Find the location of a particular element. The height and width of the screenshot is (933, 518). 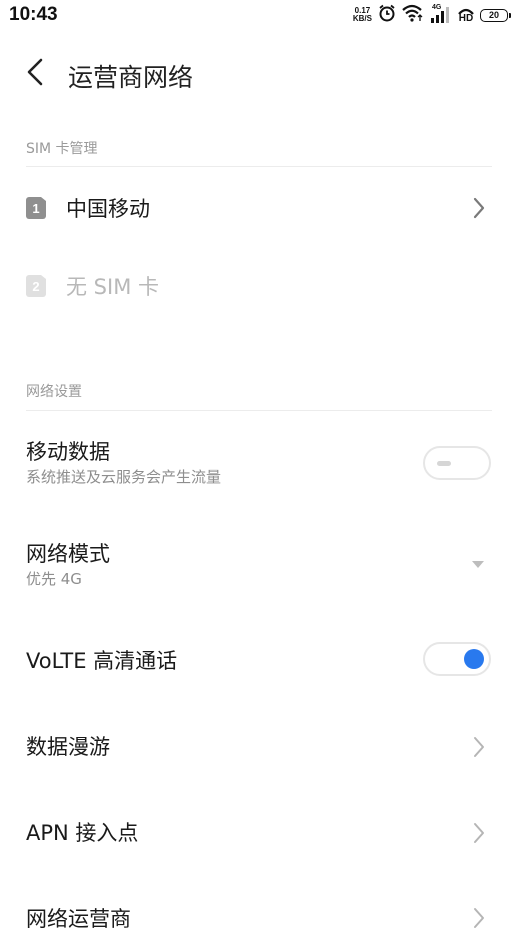

sim-slot-number: 1 is located at coordinates (36, 208).